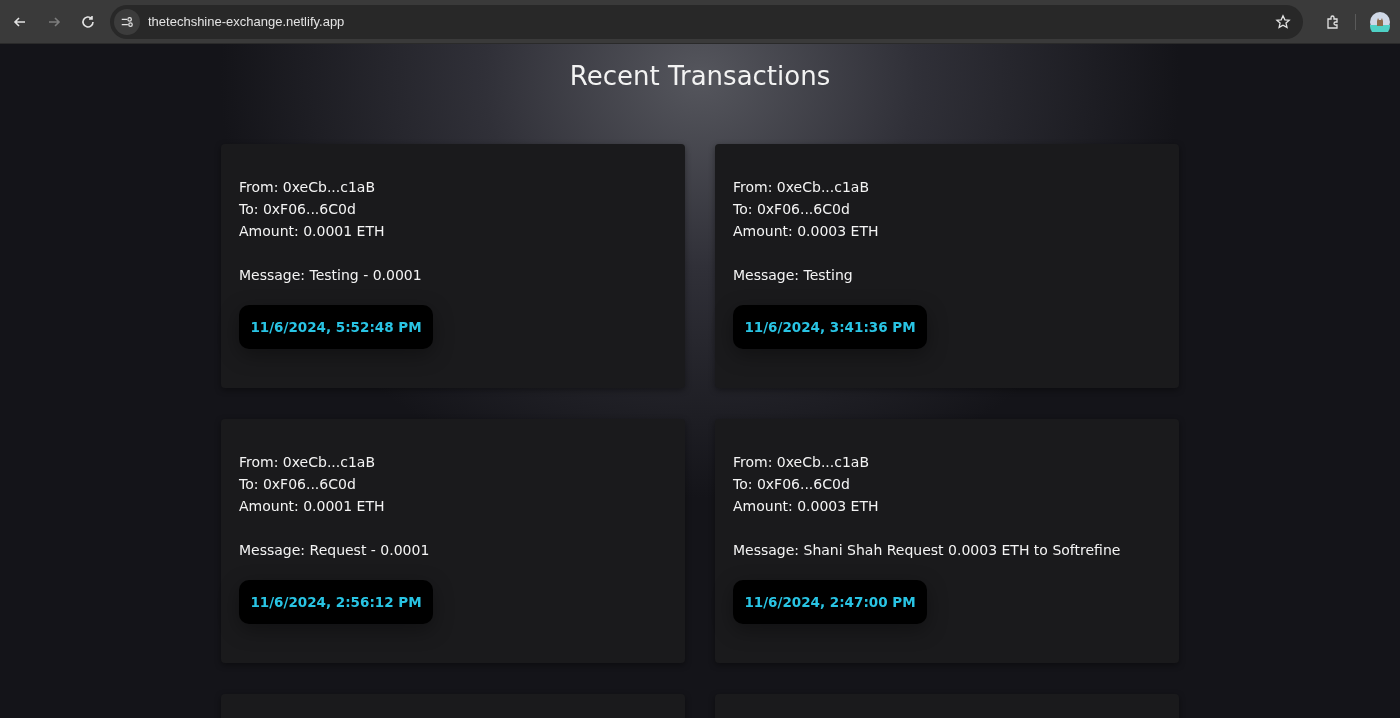 The height and width of the screenshot is (718, 1400). Describe the element at coordinates (830, 327) in the screenshot. I see `timestamp-badge: 11/6/2024, 3:41:36 PM` at that location.